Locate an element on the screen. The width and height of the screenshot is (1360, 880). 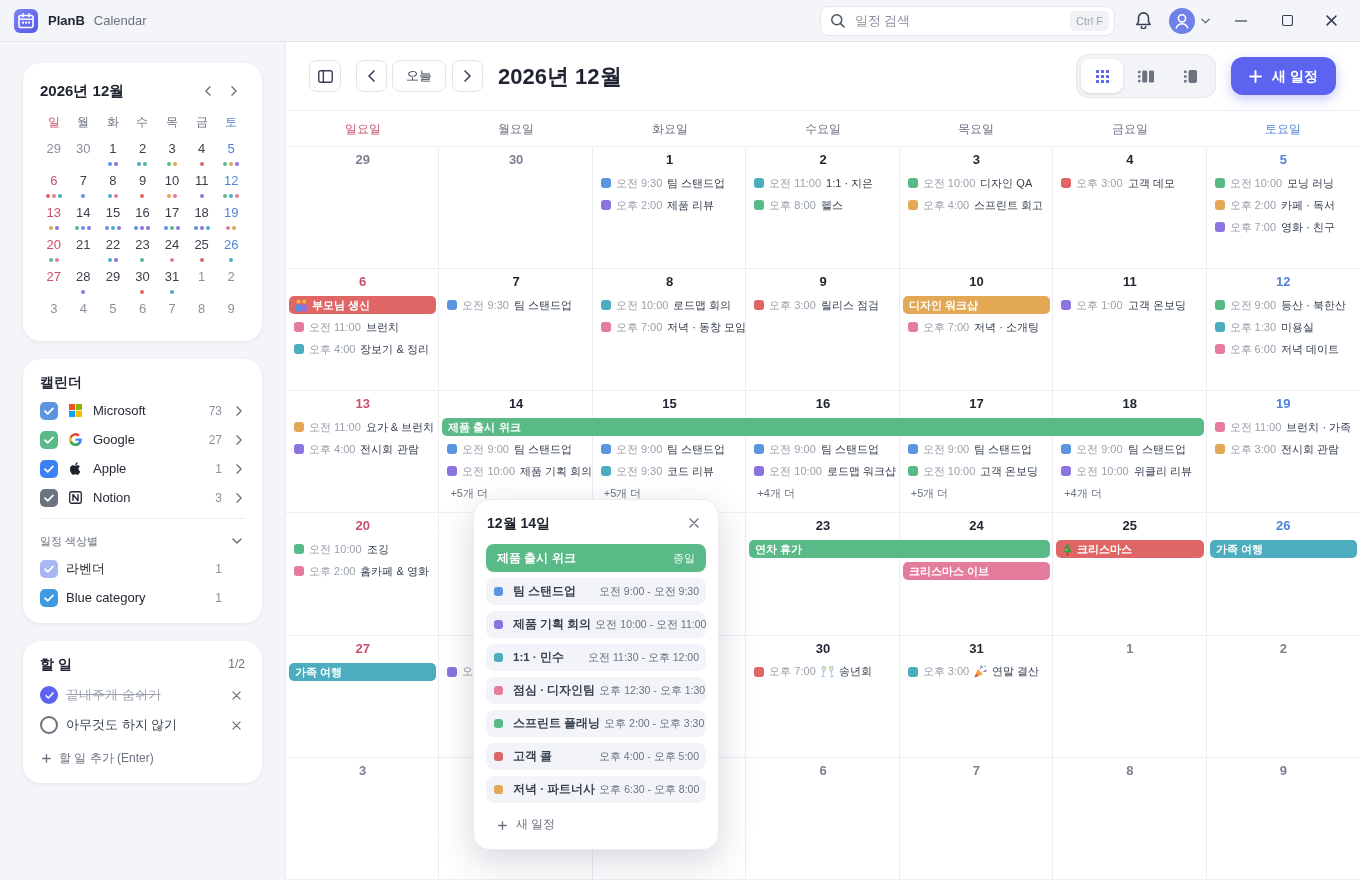
app-name: PlanB is located at coordinates (66, 20).